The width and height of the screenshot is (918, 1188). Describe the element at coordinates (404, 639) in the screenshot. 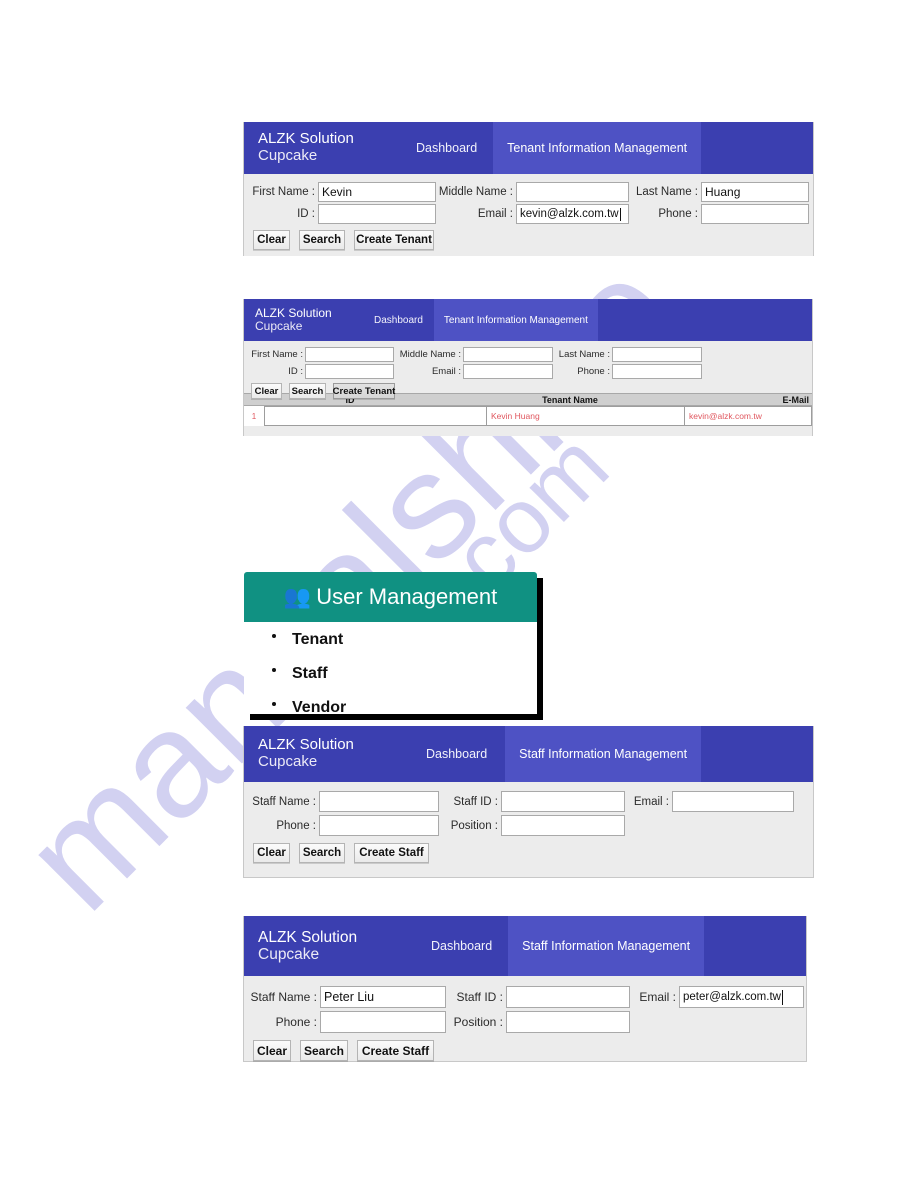

I see `menu-item-tenant: Tenant` at that location.